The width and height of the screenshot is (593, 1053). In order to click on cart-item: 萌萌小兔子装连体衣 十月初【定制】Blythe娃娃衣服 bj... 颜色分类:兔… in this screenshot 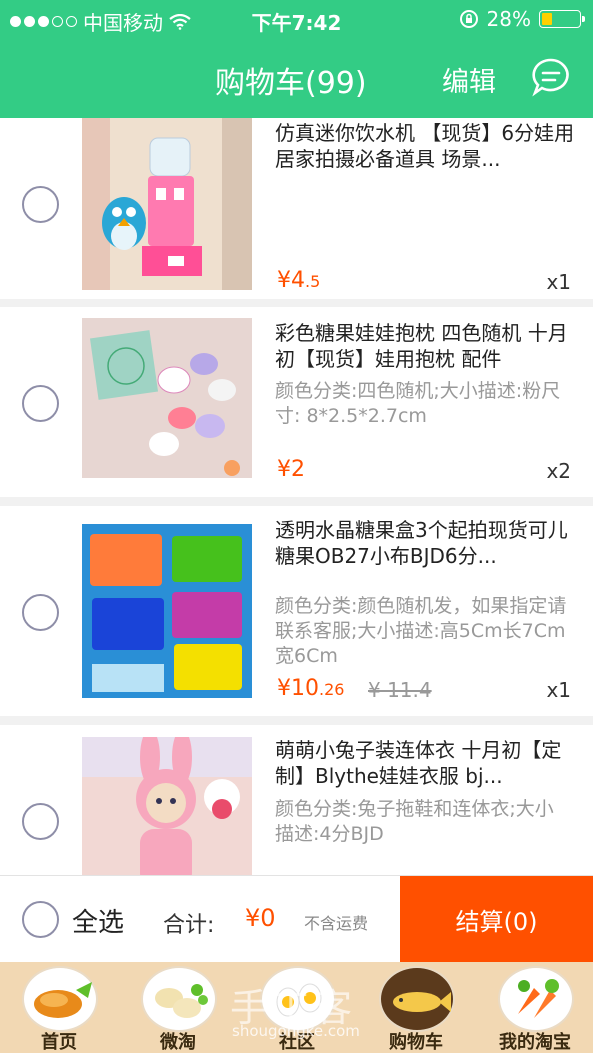, I will do `click(296, 800)`.